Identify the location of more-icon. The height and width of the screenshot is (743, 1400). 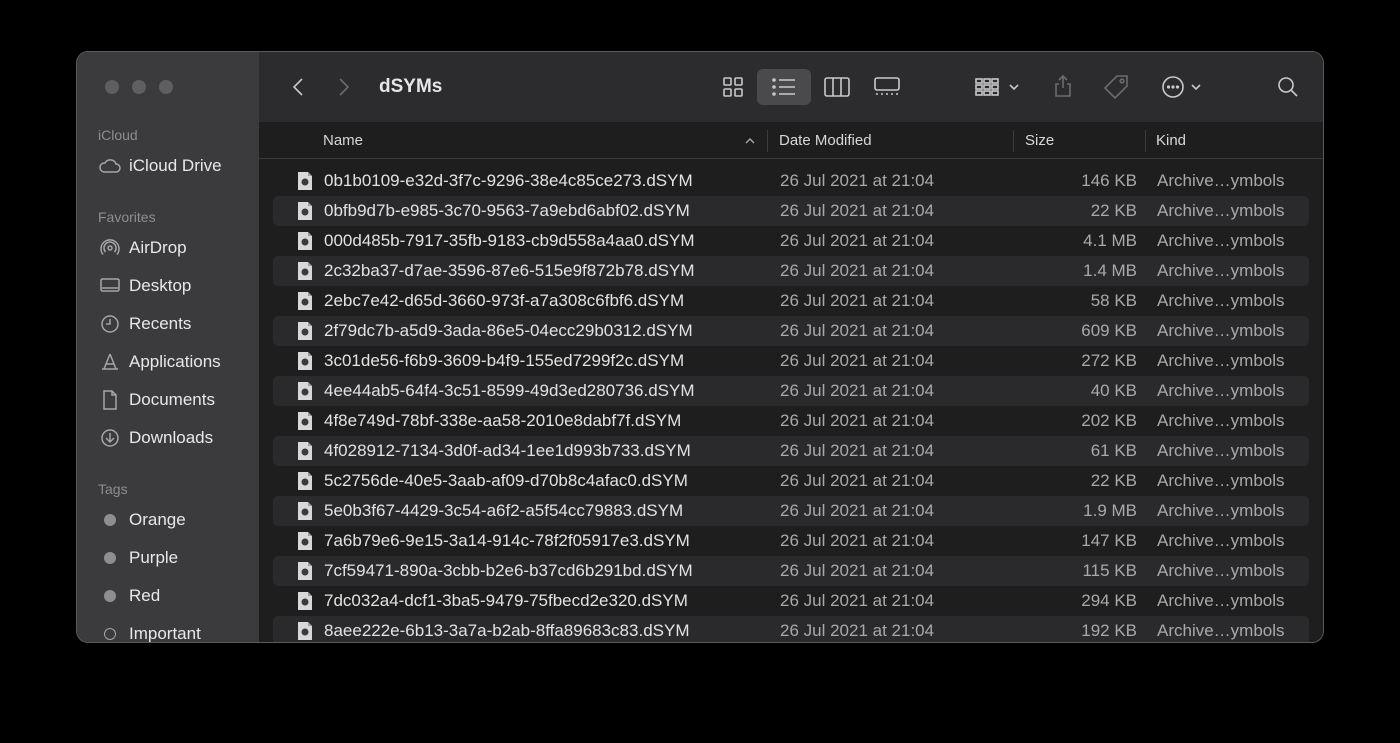
(1181, 87).